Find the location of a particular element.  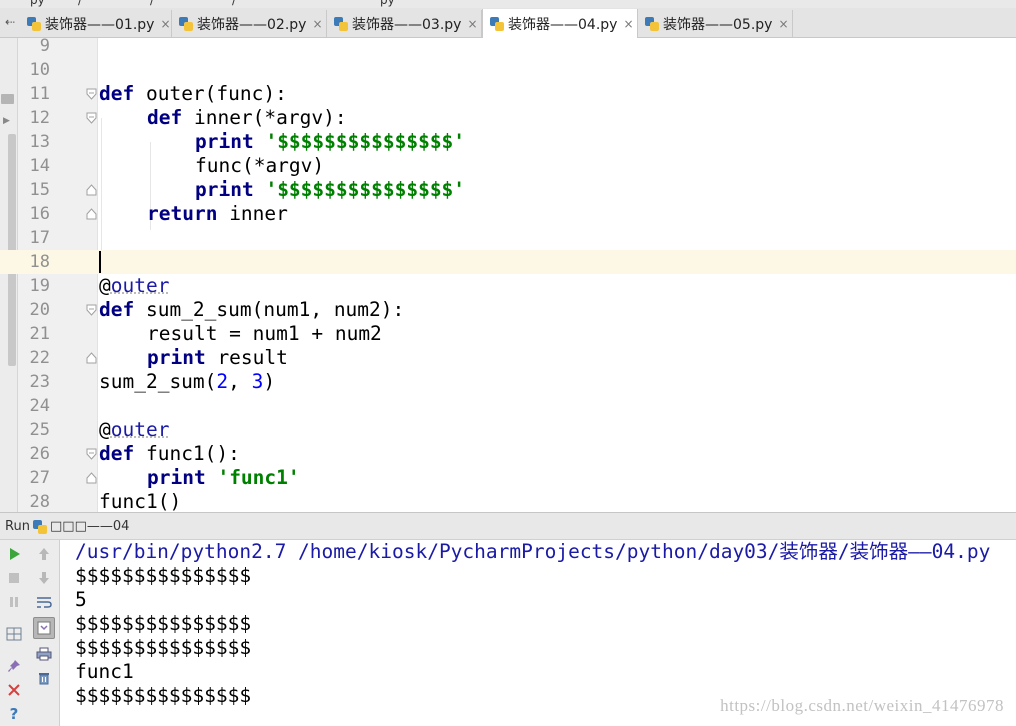

code-line: 14 func(*argv) is located at coordinates (508, 166).